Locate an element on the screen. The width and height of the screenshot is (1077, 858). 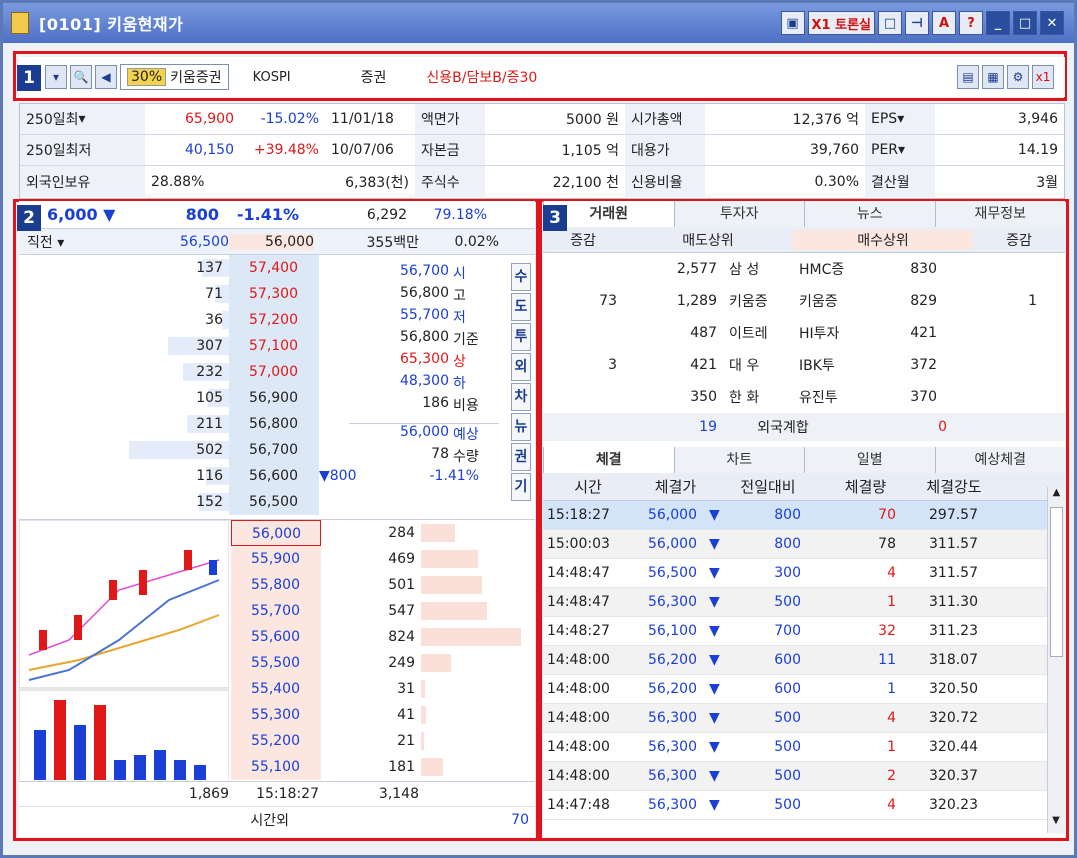
minimize-button: _ is located at coordinates (998, 23).